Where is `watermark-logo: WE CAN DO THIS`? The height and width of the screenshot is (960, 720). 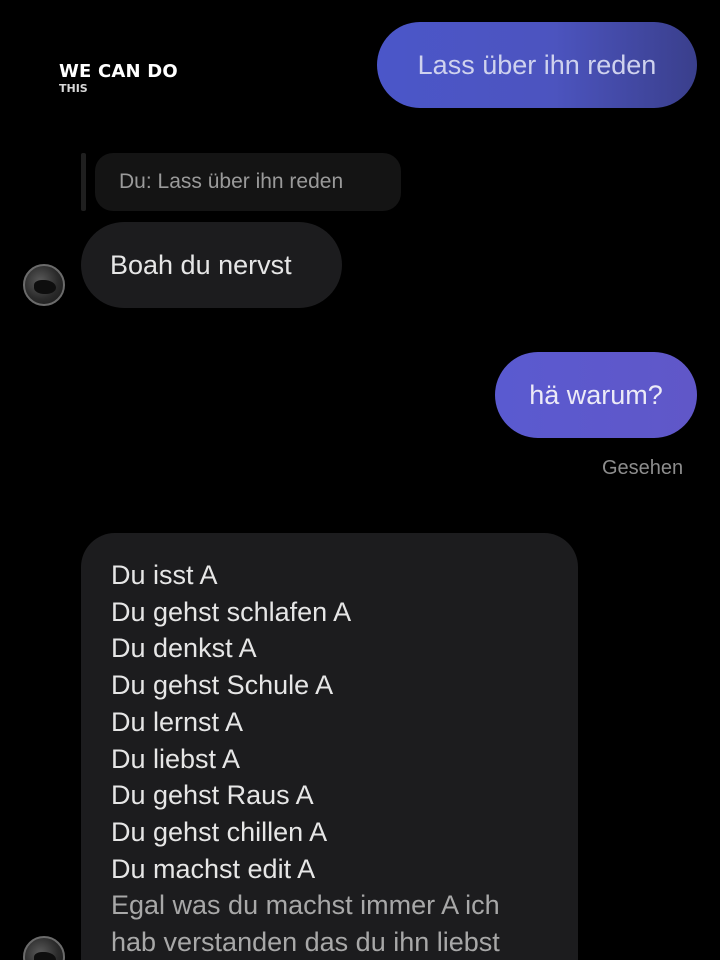 watermark-logo: WE CAN DO THIS is located at coordinates (118, 79).